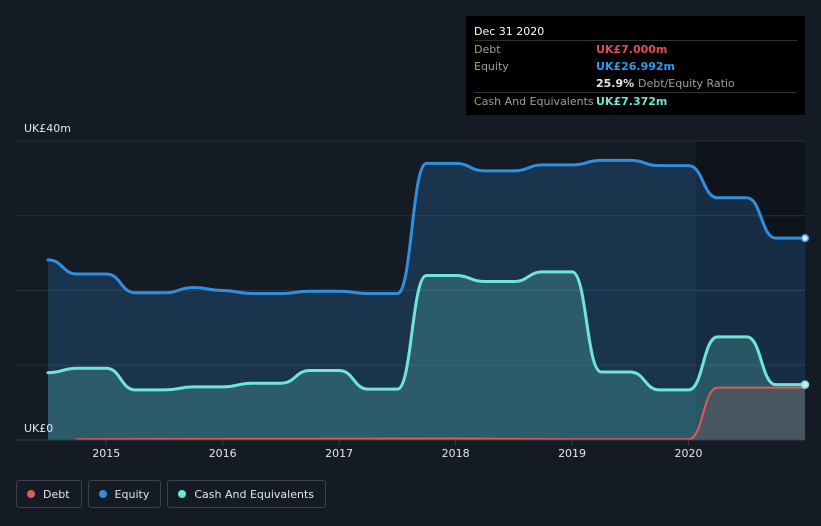  I want to click on tooltip-value: UK£26.992m, so click(636, 66).